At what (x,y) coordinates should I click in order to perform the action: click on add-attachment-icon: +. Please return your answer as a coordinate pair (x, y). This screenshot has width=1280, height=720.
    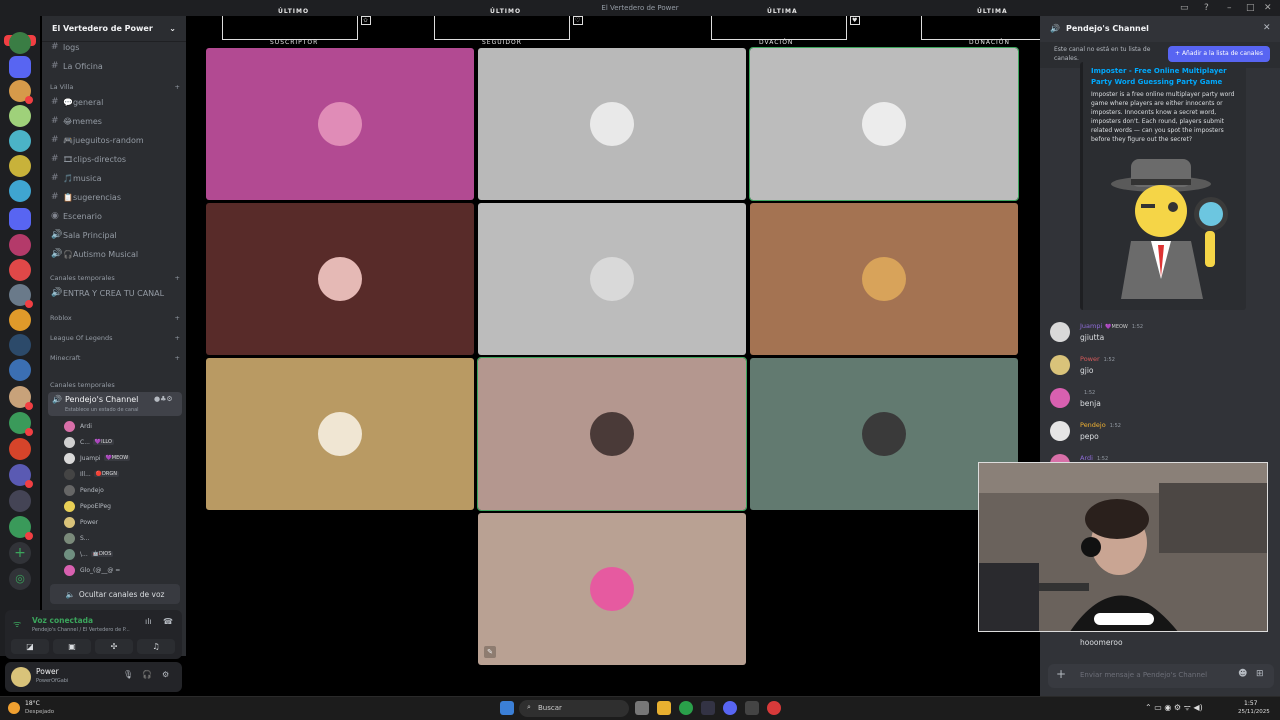
    Looking at the image, I should click on (1061, 674).